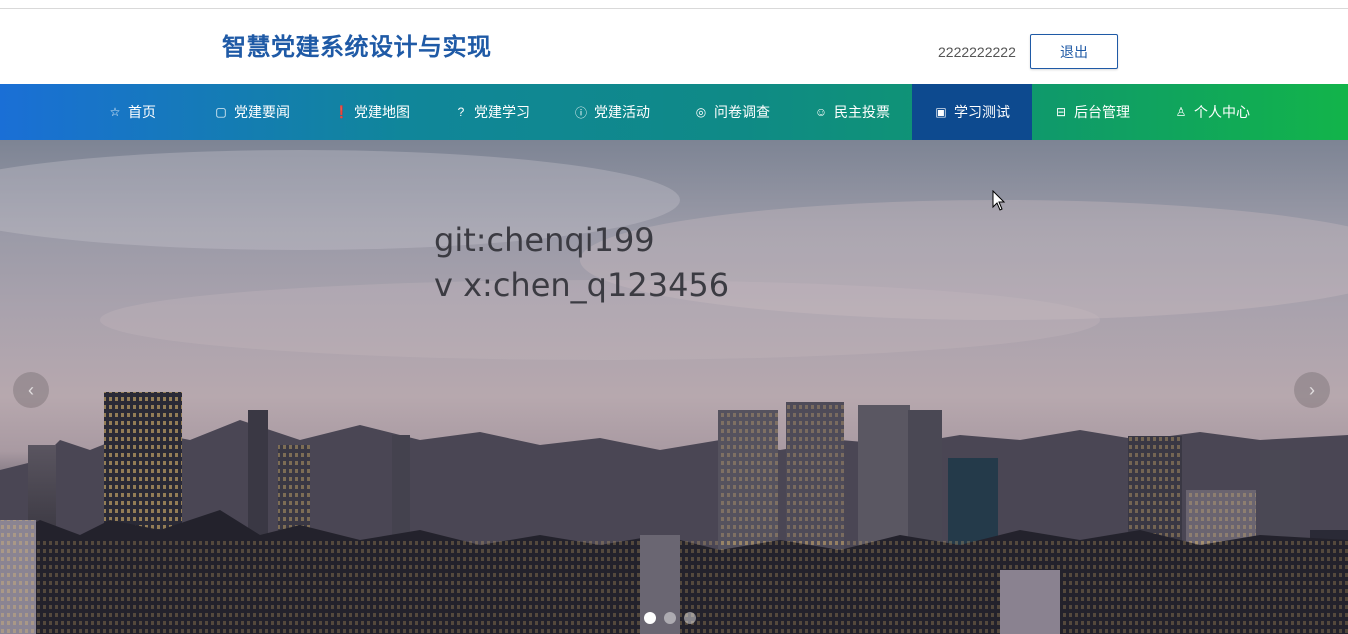 Image resolution: width=1348 pixels, height=634 pixels. Describe the element at coordinates (622, 112) in the screenshot. I see `nav-item-label: 党建活动` at that location.